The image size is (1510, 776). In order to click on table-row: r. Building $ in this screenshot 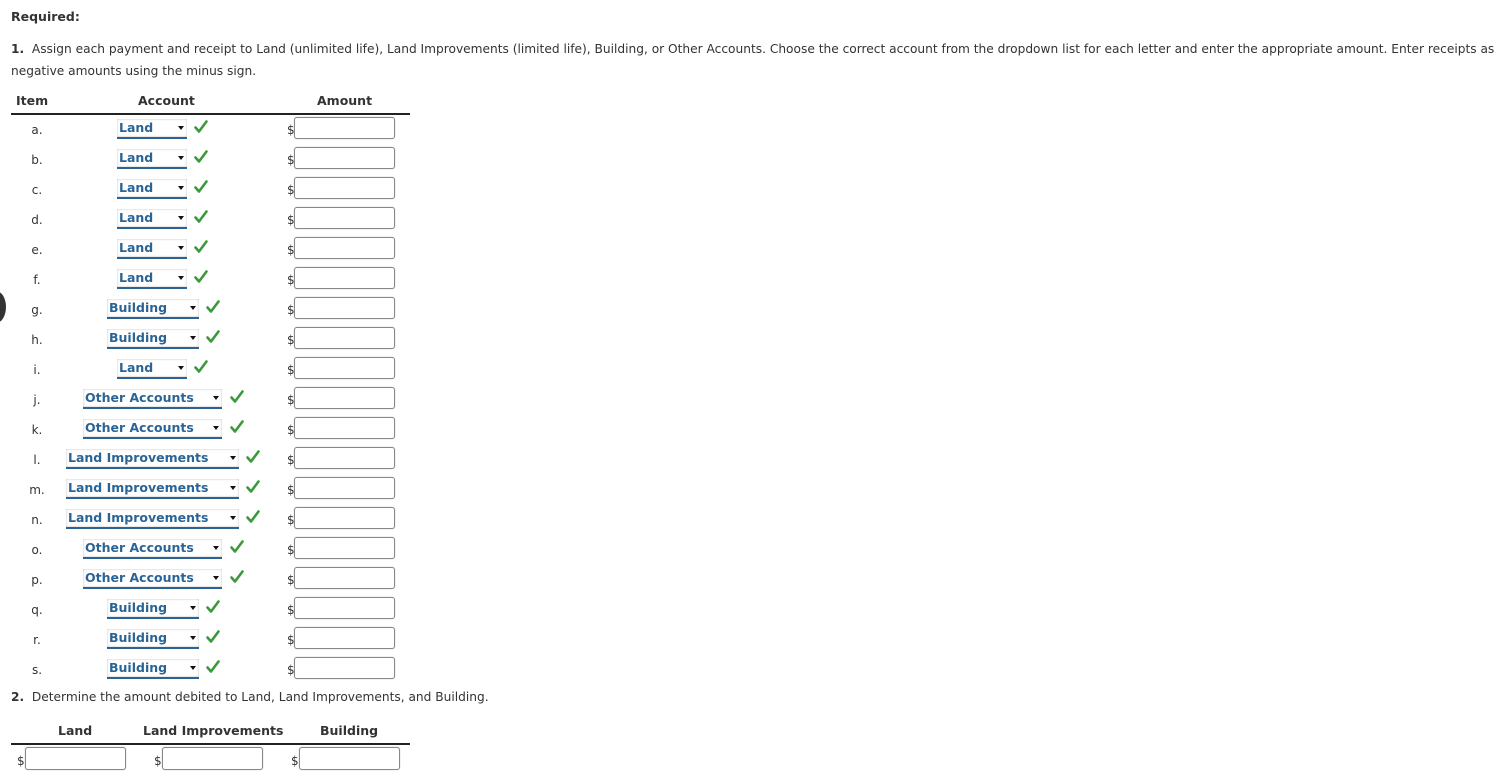, I will do `click(210, 640)`.